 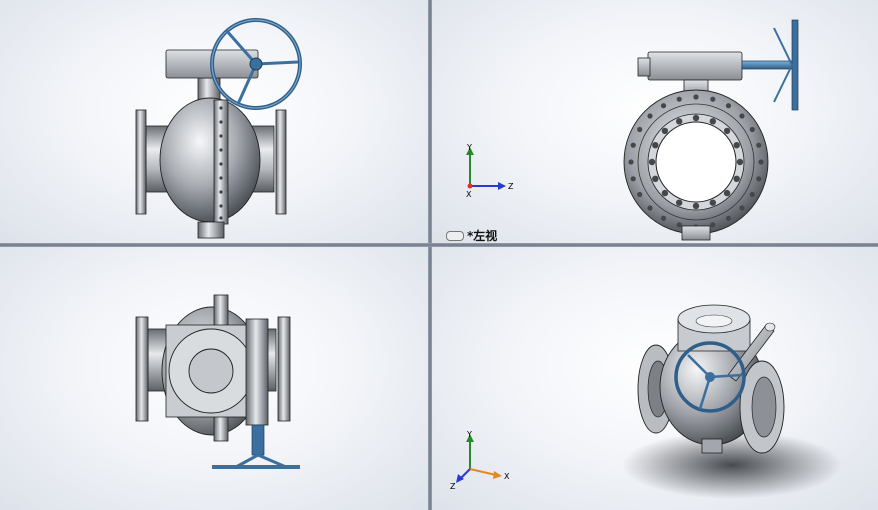 I want to click on front-view-model, so click(x=218, y=128).